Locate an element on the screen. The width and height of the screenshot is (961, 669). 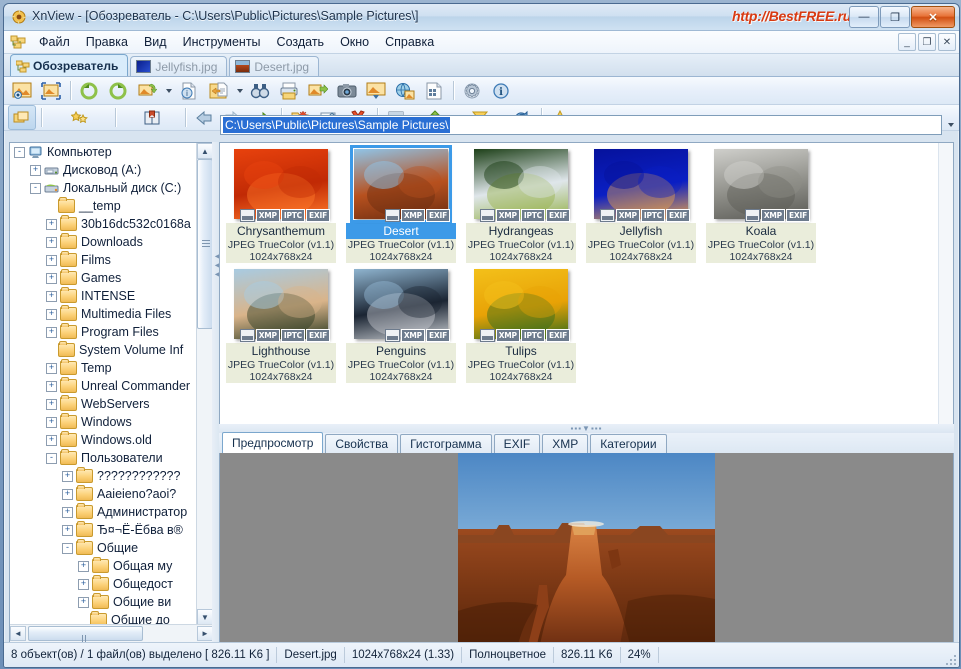
menu-item-tools: Инструменты is located at coordinates (222, 42).